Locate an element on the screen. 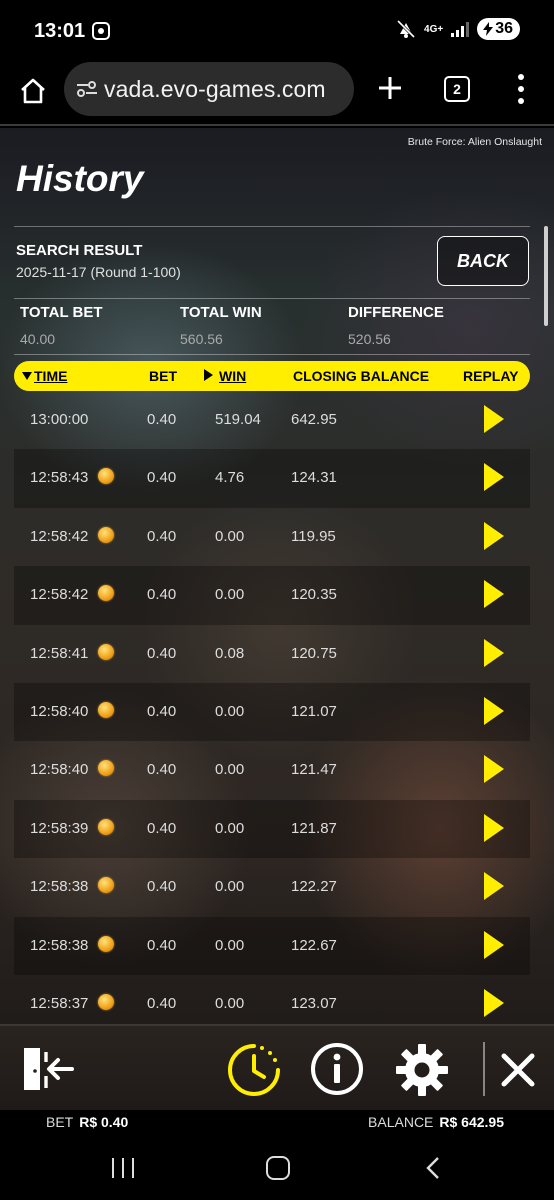 This screenshot has height=1200, width=554. row-time: 12:58:39 is located at coordinates (59, 828).